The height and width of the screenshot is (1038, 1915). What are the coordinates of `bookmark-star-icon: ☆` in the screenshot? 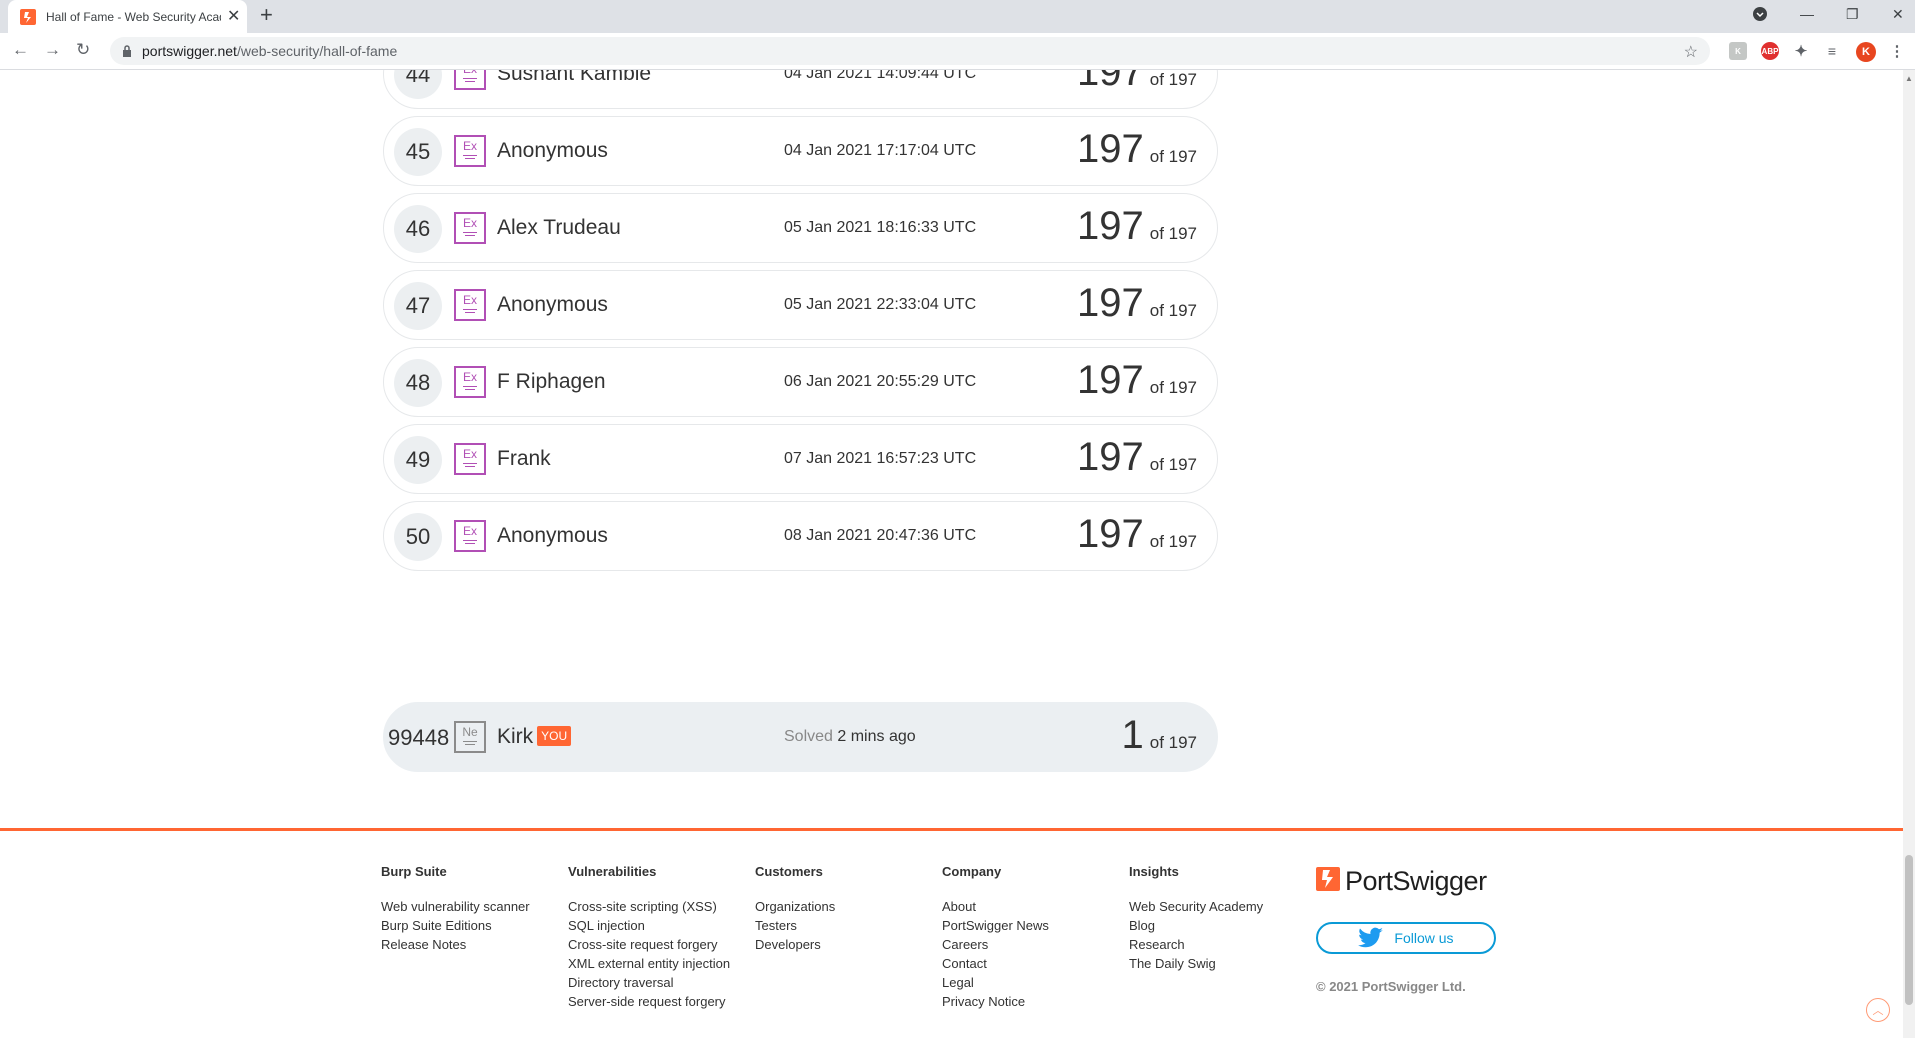 It's located at (1691, 52).